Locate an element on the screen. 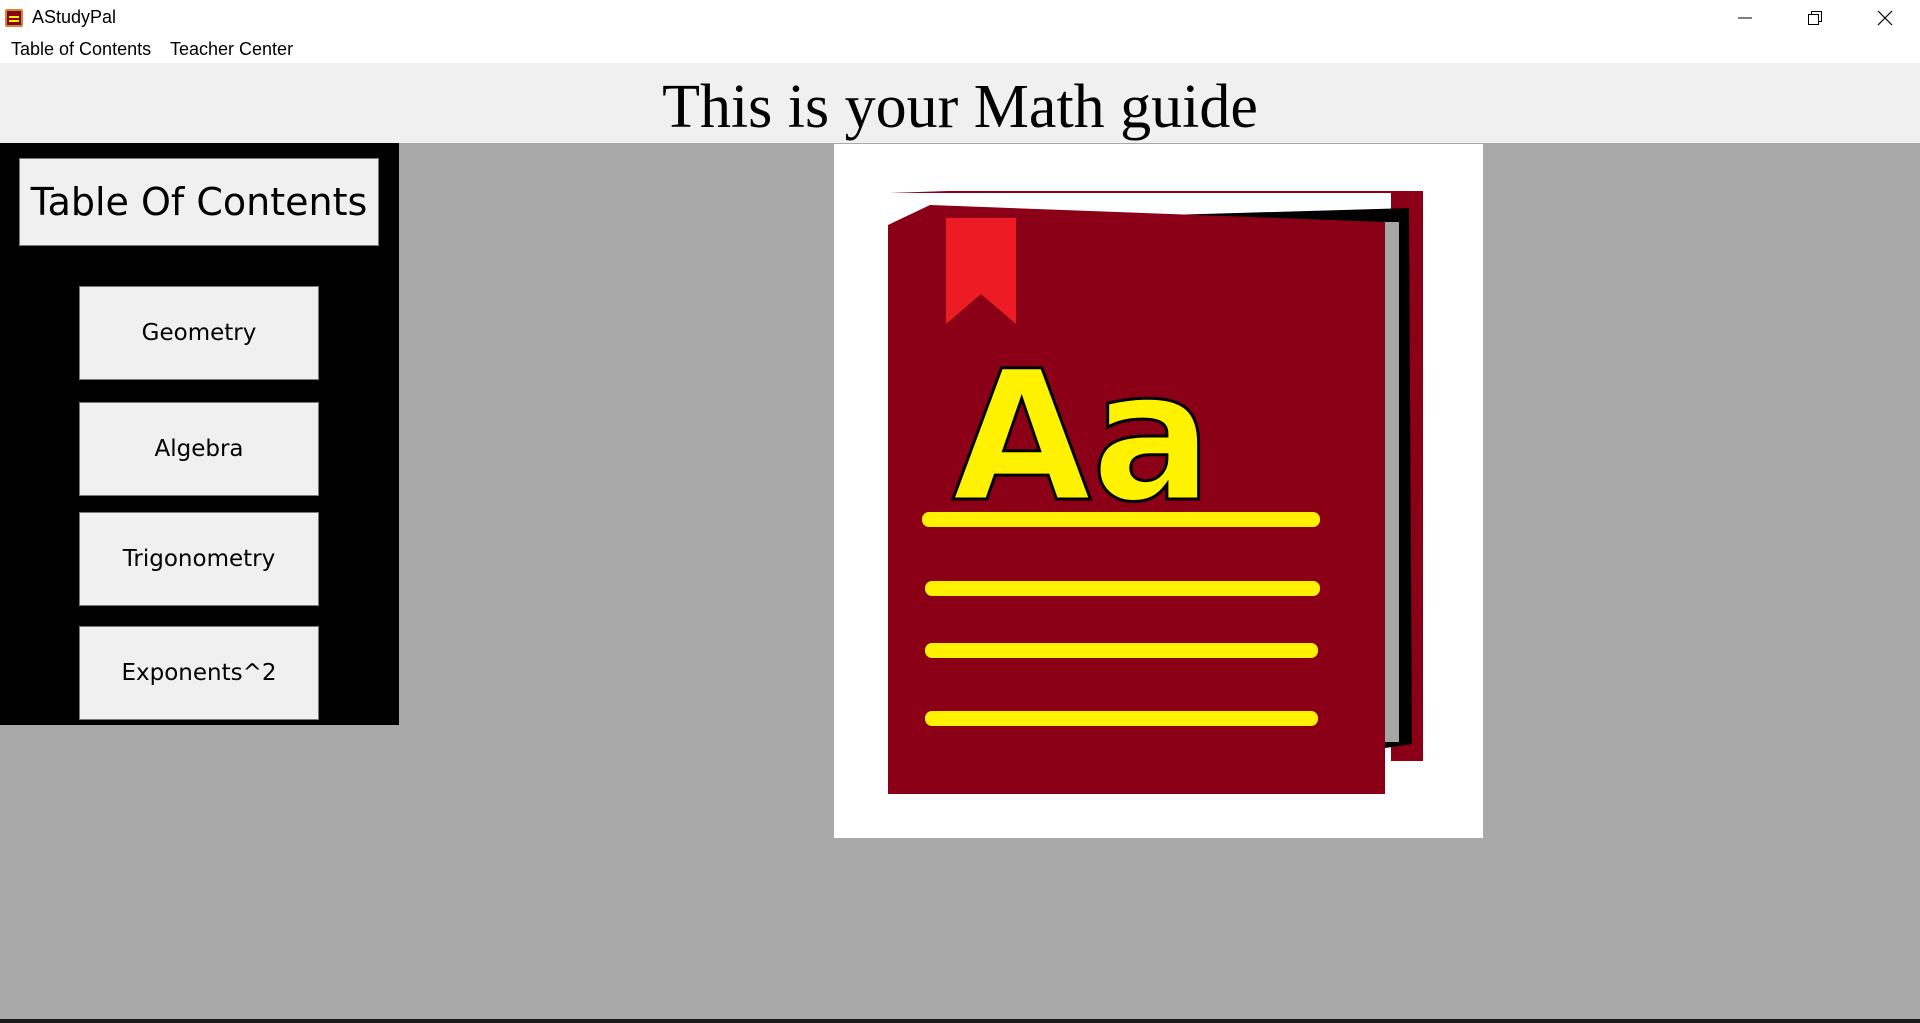 This screenshot has height=1023, width=1920. minimize-icon is located at coordinates (1745, 18).